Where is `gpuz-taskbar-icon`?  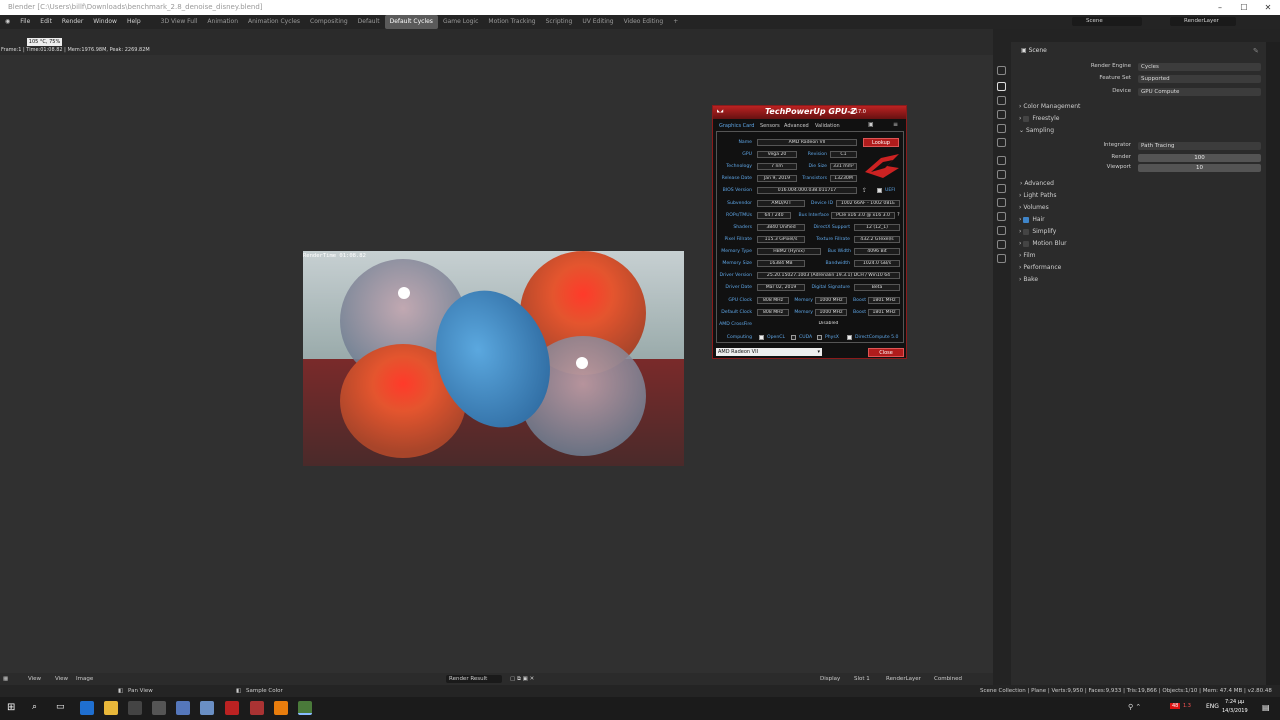
gpuz-taskbar-icon is located at coordinates (232, 708).